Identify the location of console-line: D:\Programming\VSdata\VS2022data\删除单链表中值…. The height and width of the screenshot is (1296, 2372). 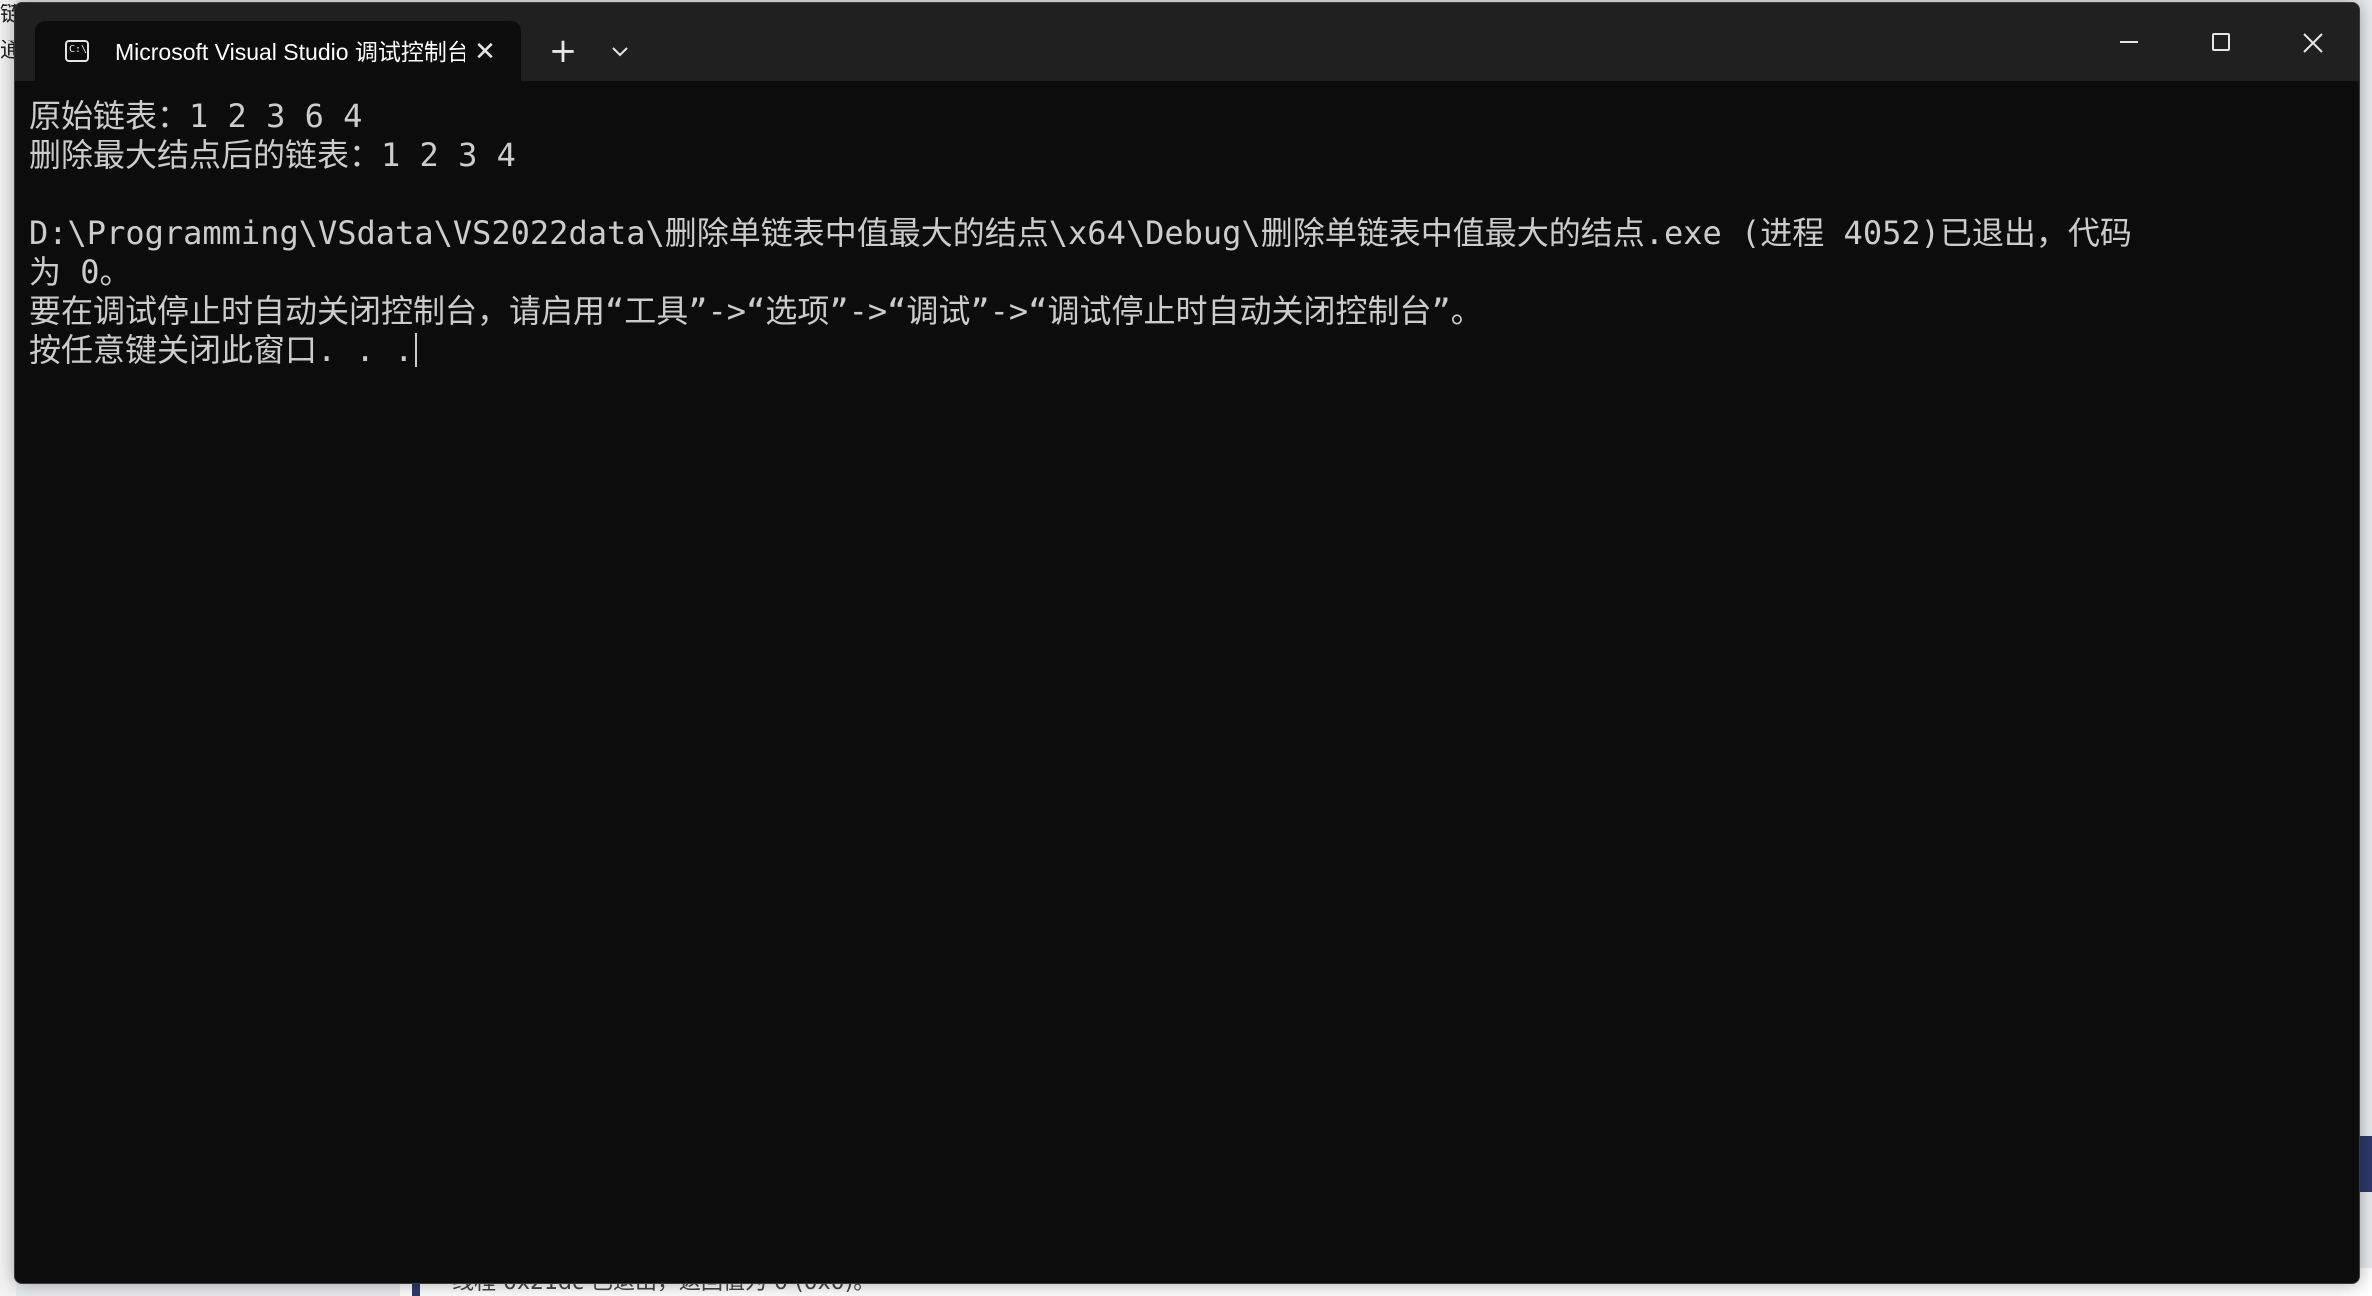
(1080, 233).